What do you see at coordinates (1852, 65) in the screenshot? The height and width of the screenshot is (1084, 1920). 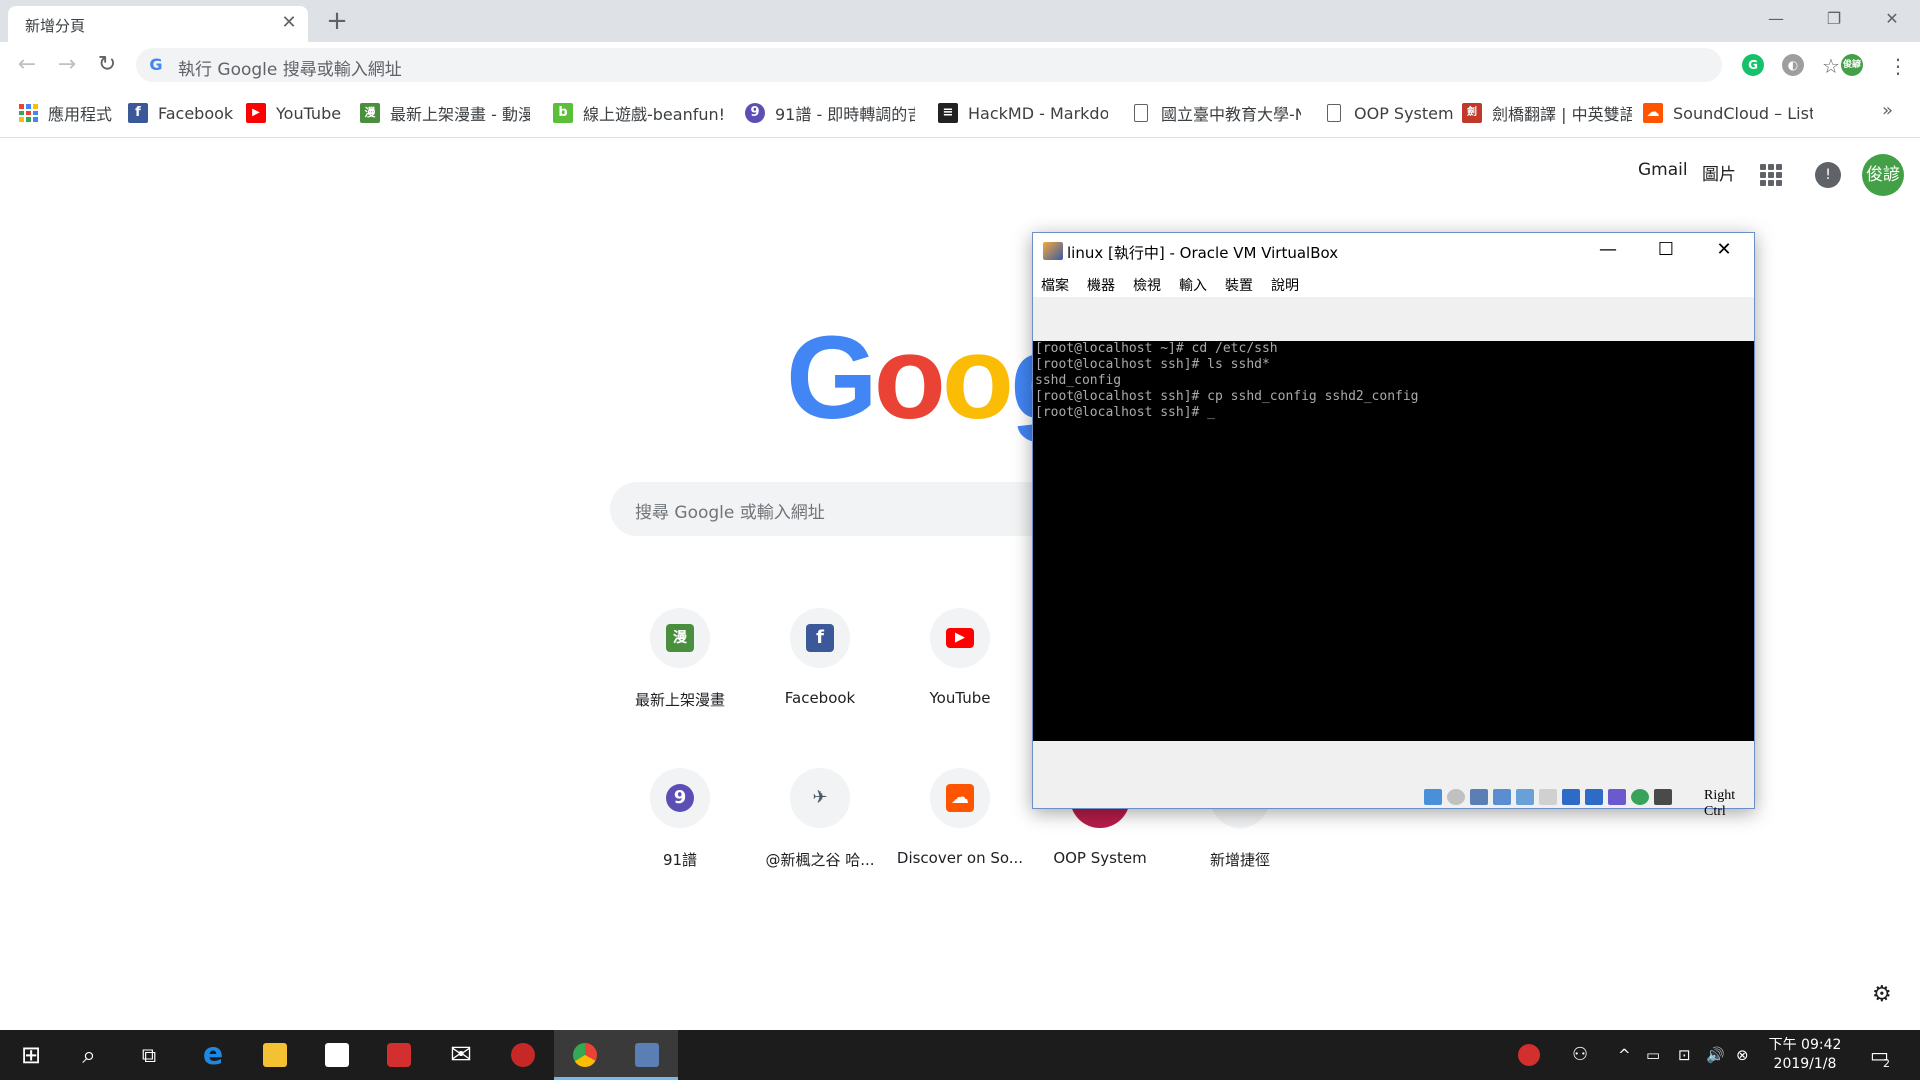 I see `profile-avatar: 俊諺` at bounding box center [1852, 65].